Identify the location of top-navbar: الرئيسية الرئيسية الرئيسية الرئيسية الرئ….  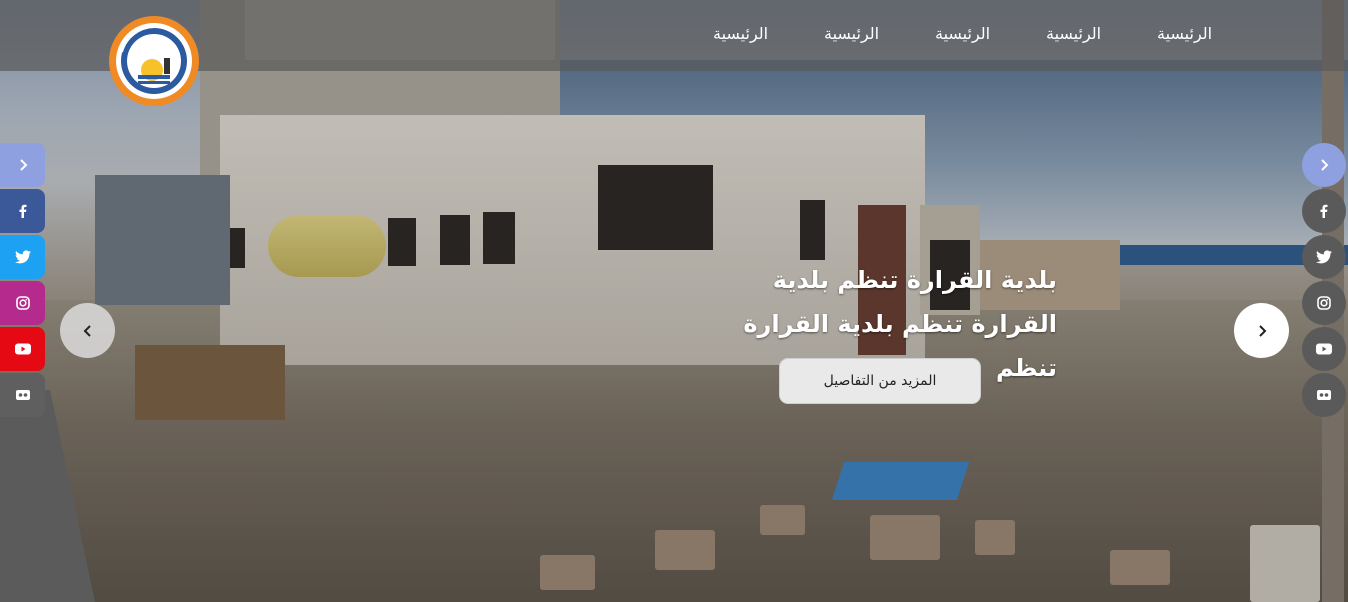
(674, 35).